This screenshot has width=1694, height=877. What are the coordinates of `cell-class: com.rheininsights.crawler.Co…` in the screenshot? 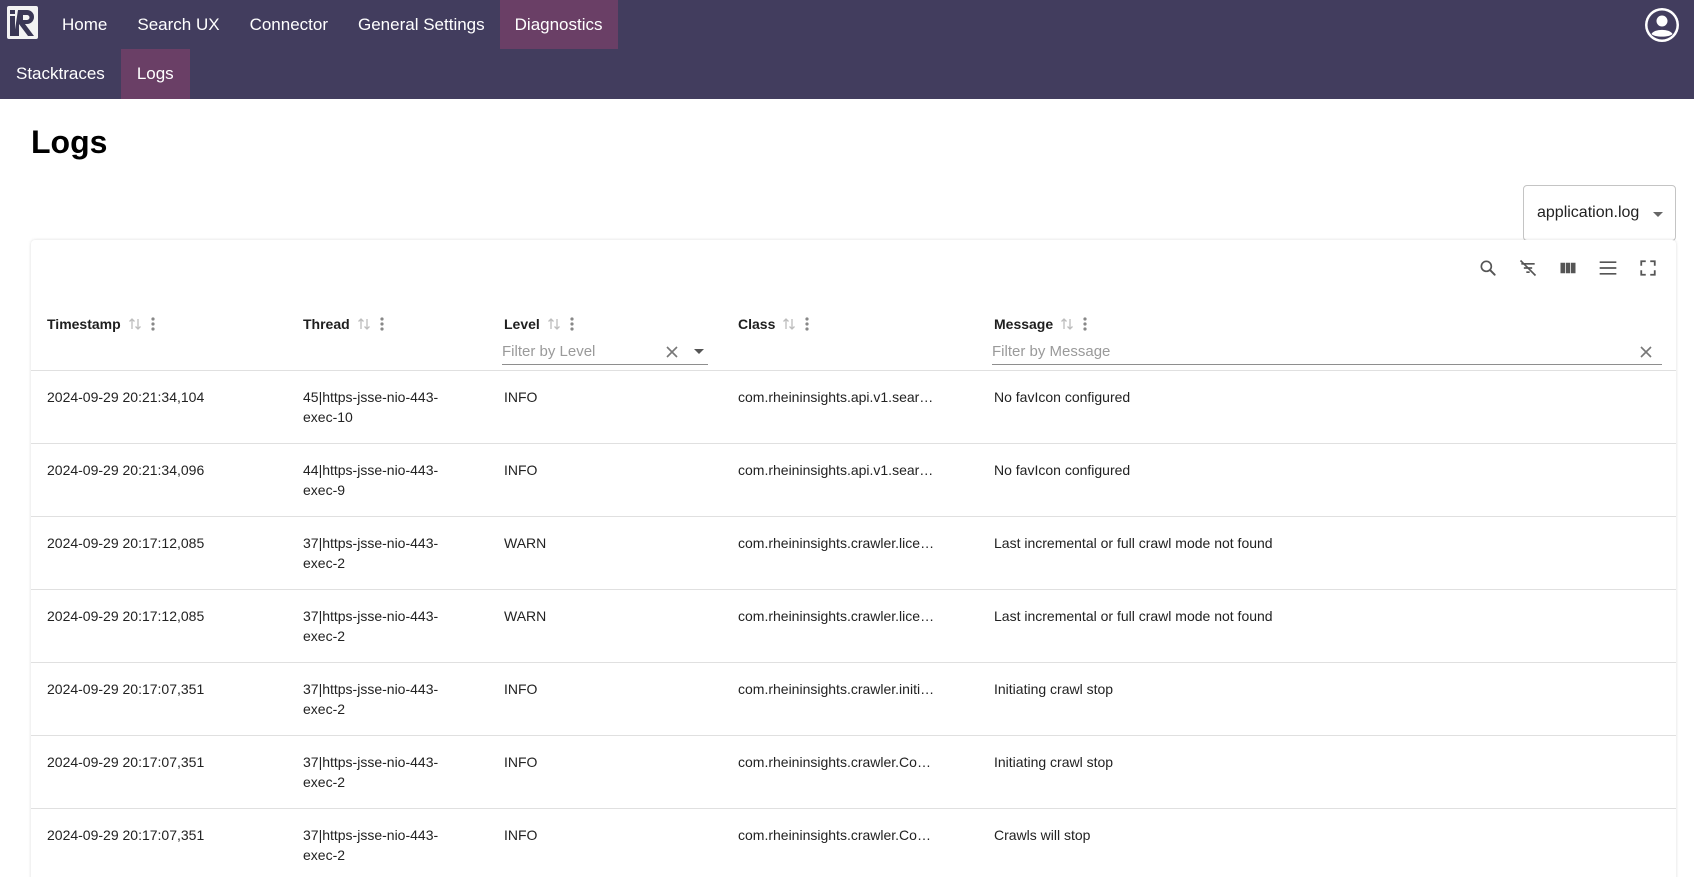 It's located at (834, 762).